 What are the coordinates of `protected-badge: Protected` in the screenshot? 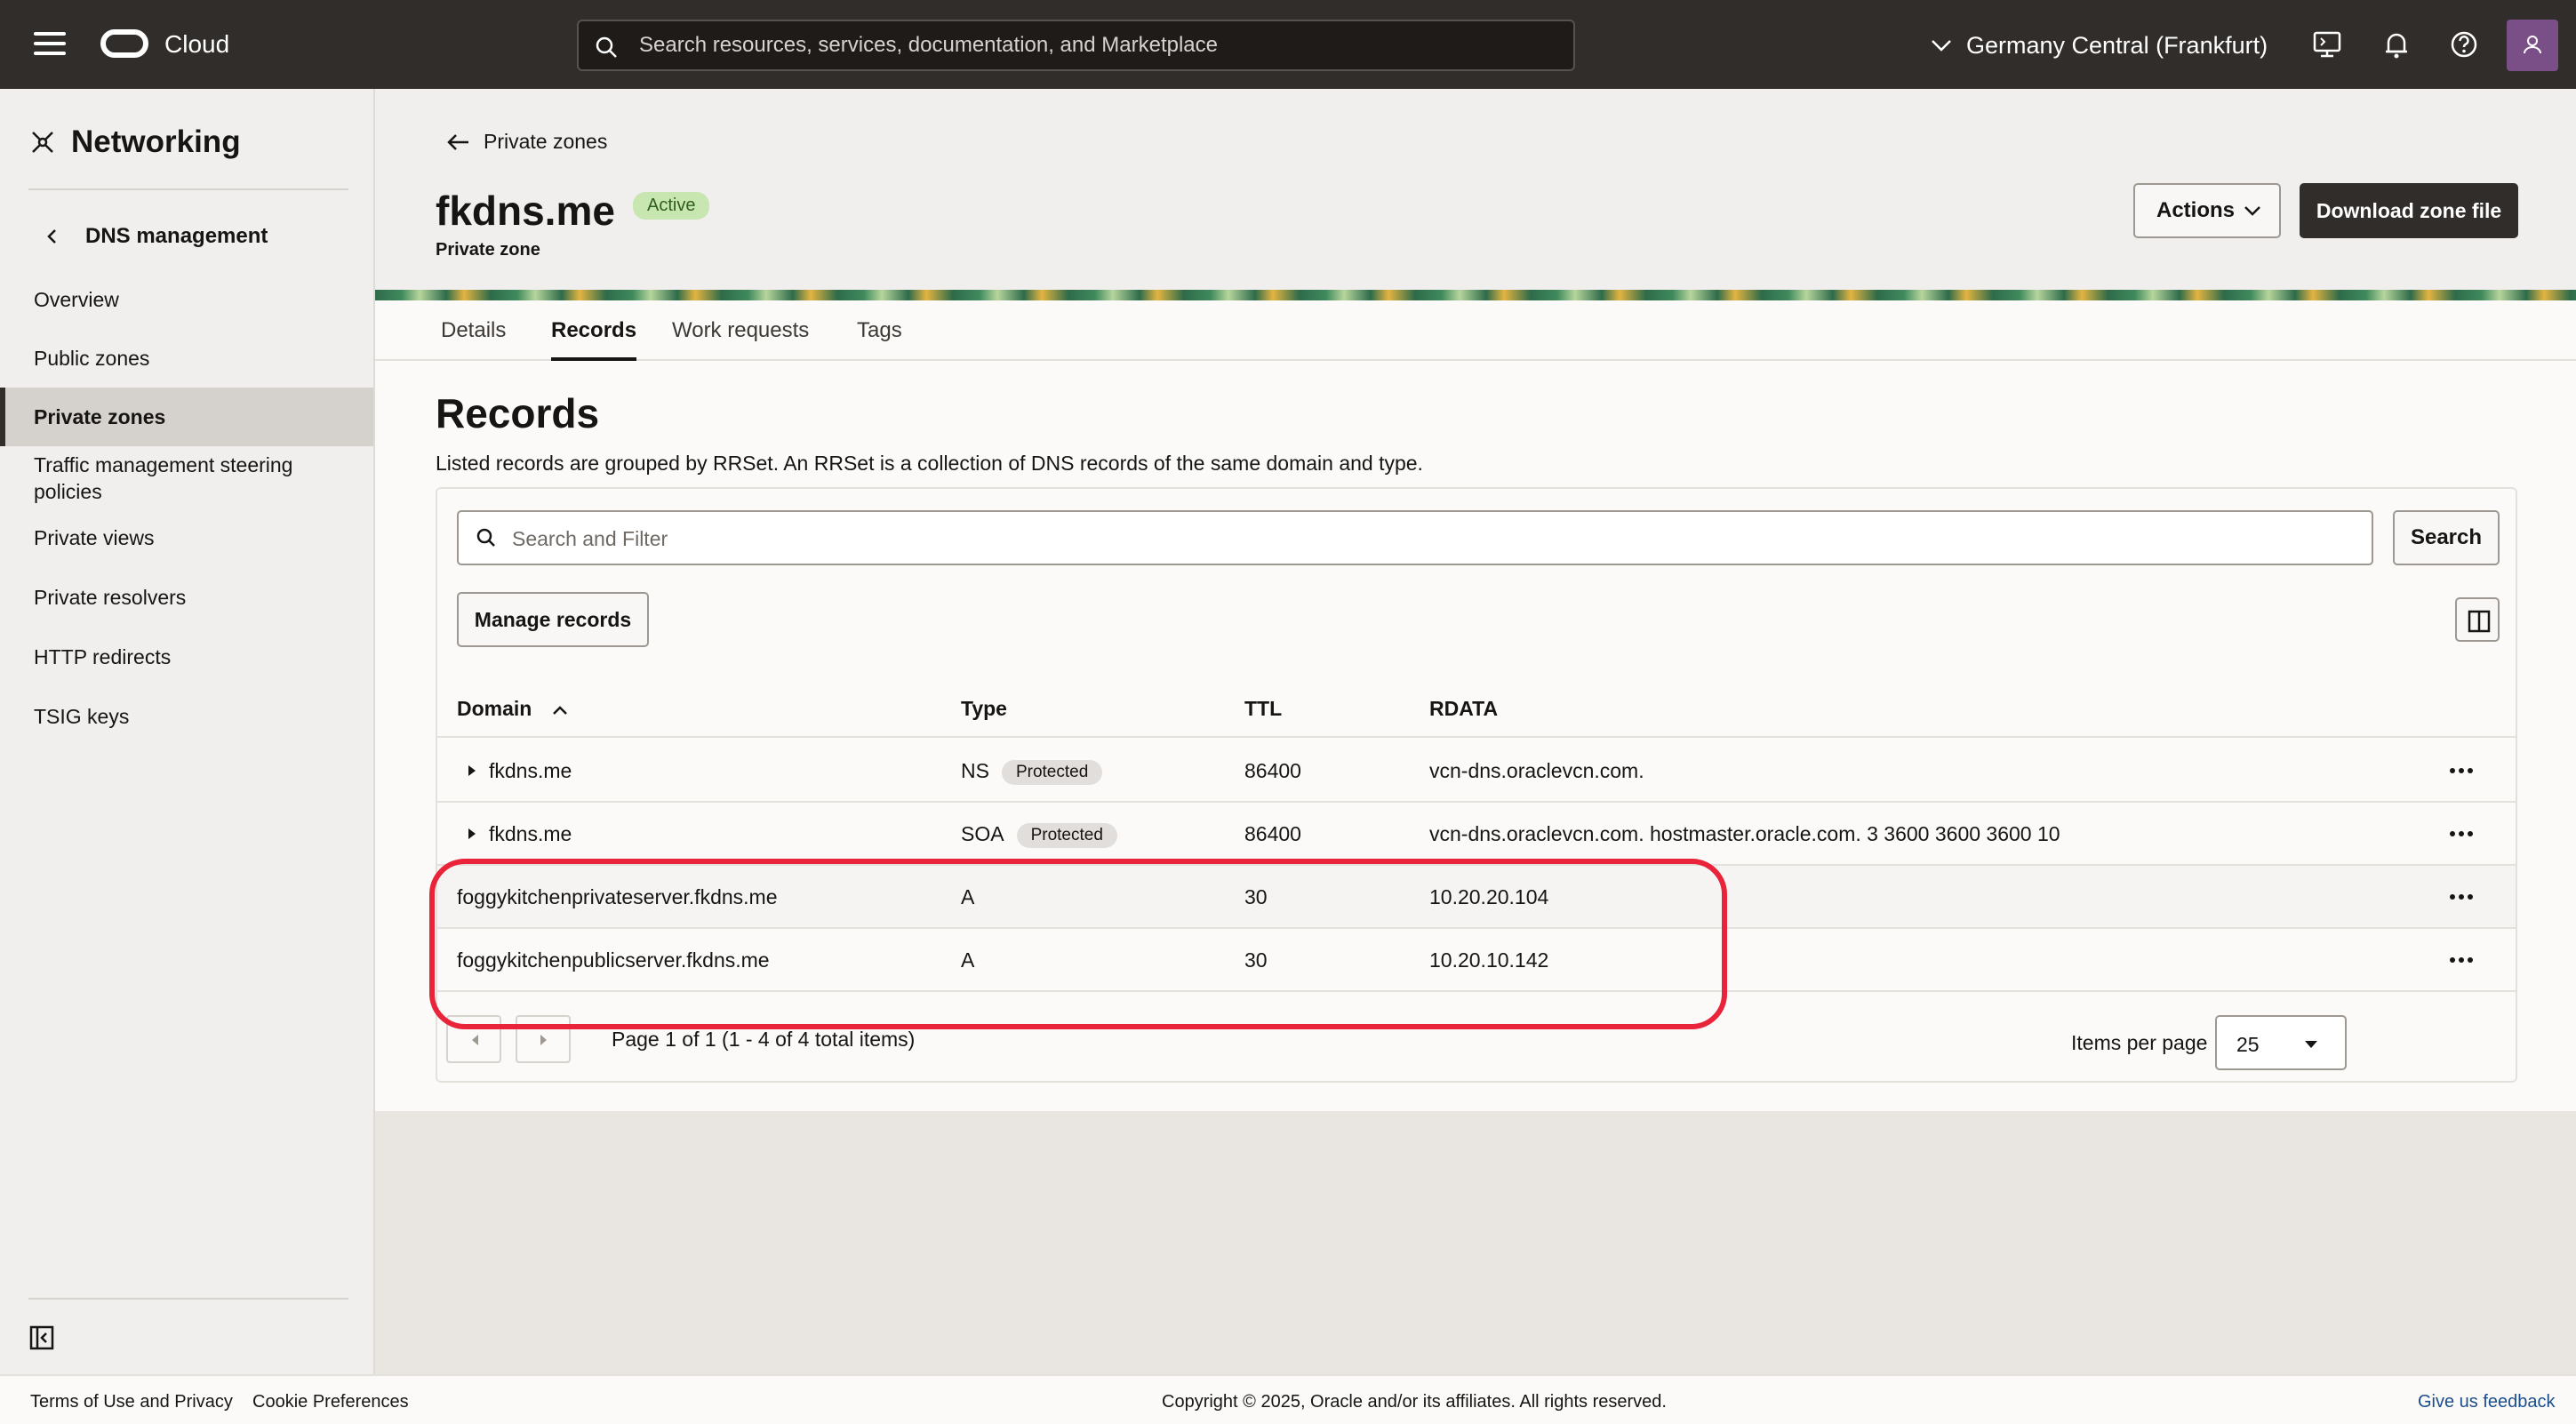 It's located at (1066, 835).